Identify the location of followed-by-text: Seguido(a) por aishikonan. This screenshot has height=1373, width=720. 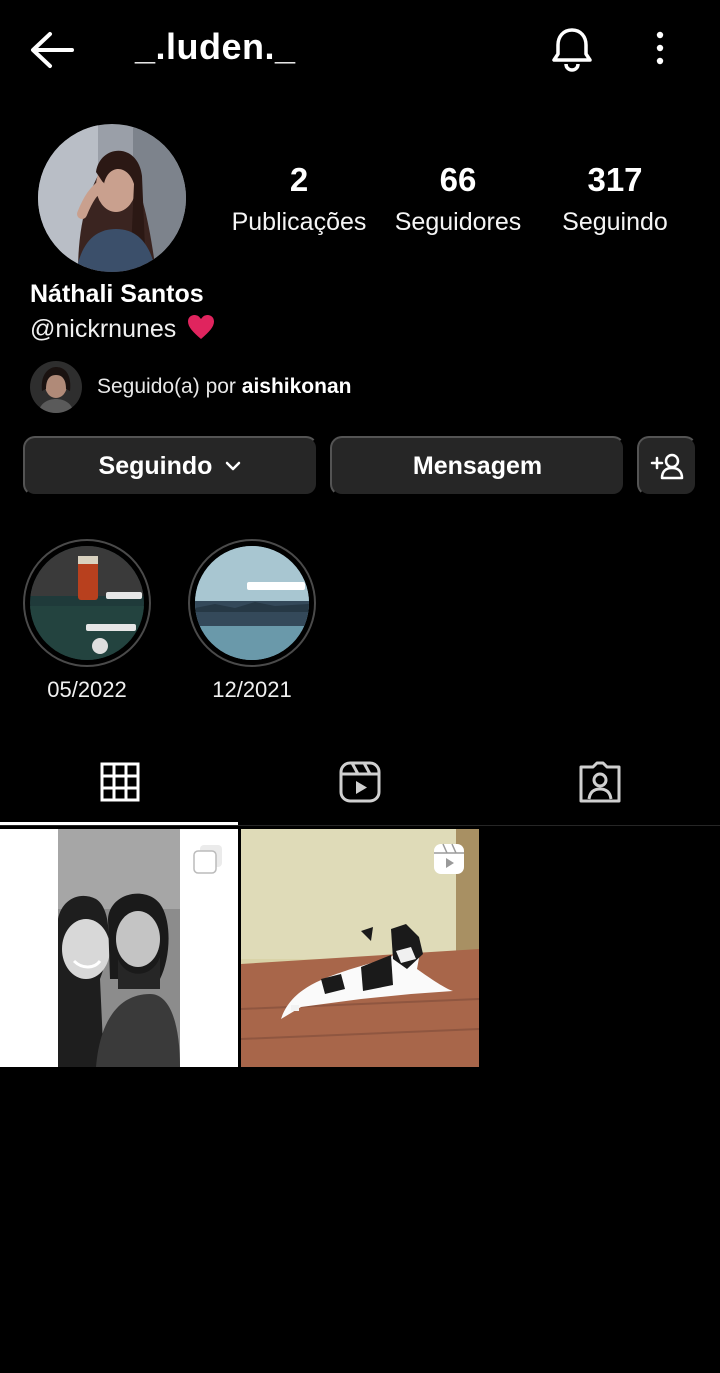
(224, 387).